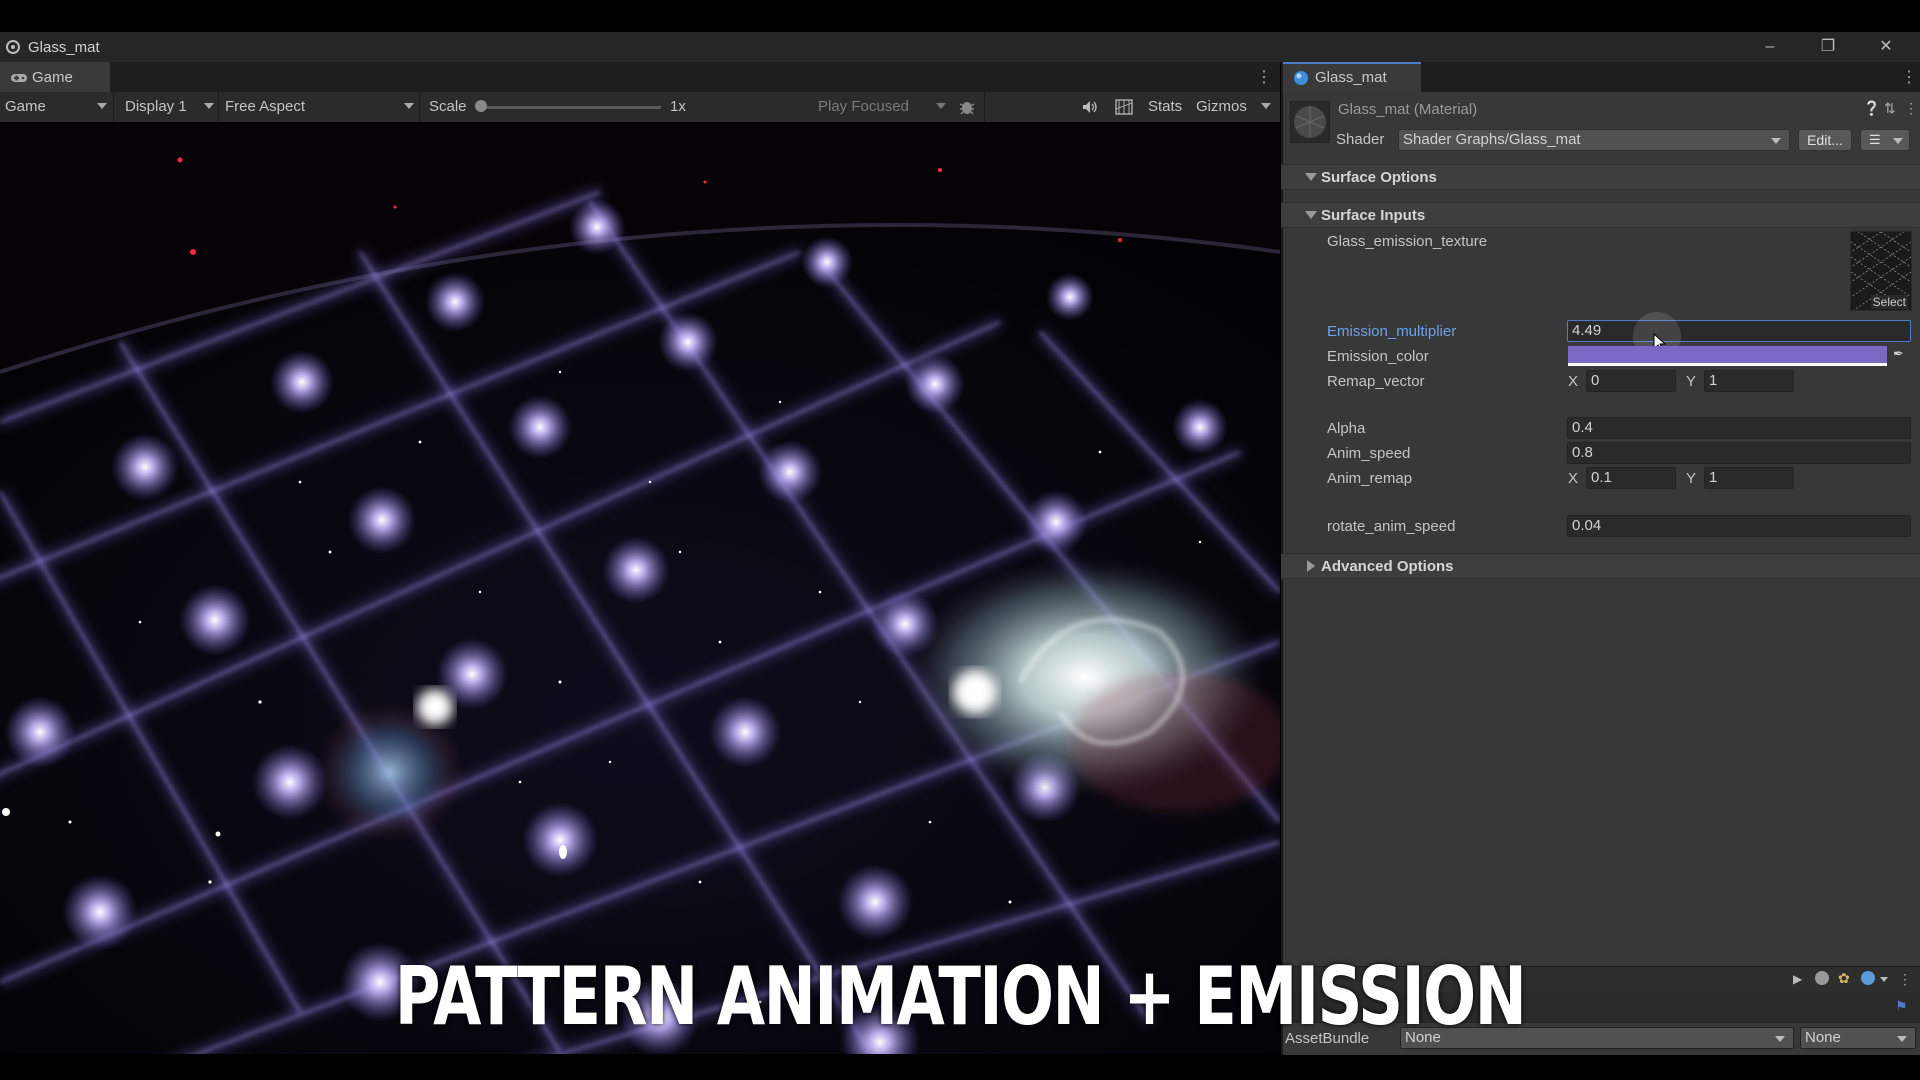 The image size is (1920, 1080). I want to click on close-icon: ✕, so click(1886, 47).